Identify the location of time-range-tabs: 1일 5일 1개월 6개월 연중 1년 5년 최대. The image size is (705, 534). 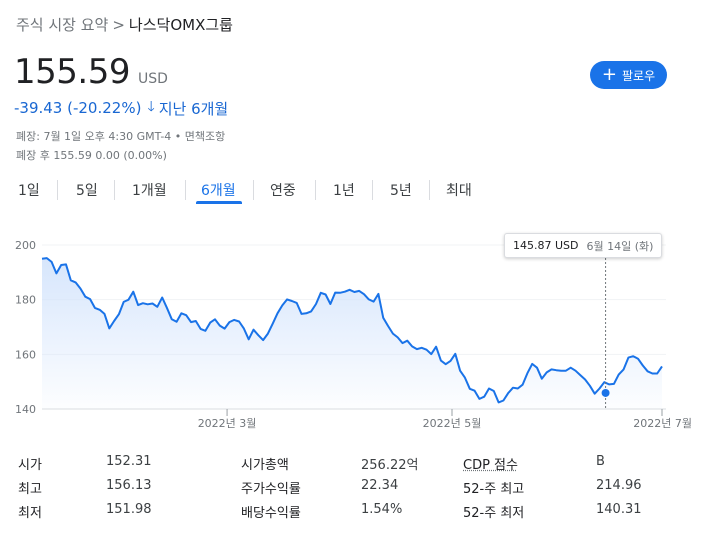
(352, 189).